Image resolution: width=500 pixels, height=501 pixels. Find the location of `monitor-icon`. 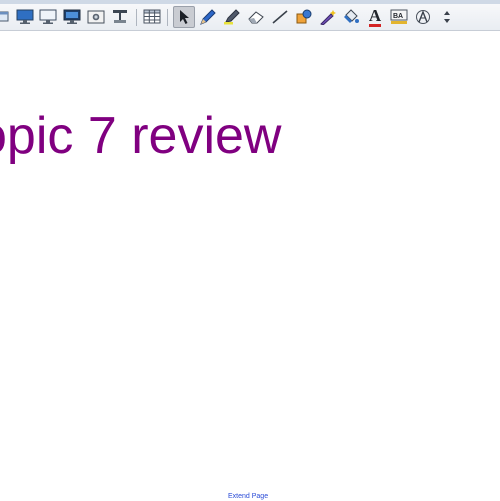

monitor-icon is located at coordinates (25, 17).